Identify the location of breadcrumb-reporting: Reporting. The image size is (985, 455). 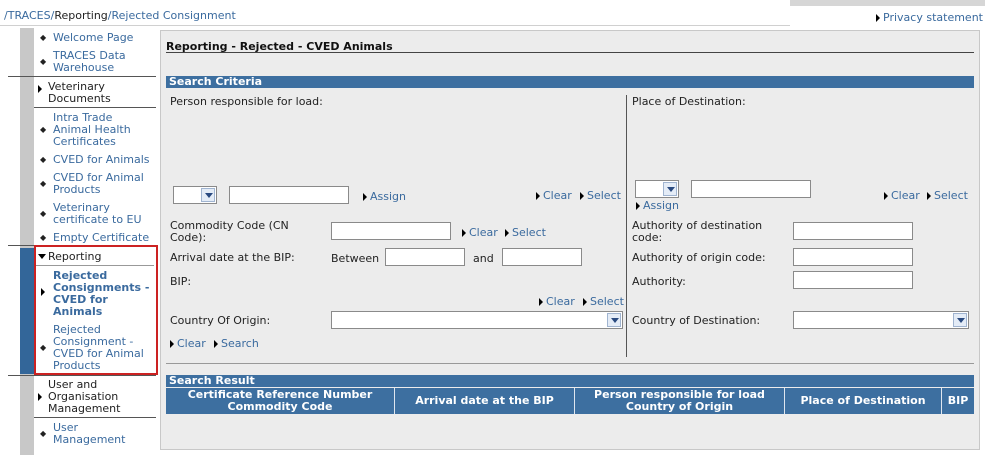
(80, 15).